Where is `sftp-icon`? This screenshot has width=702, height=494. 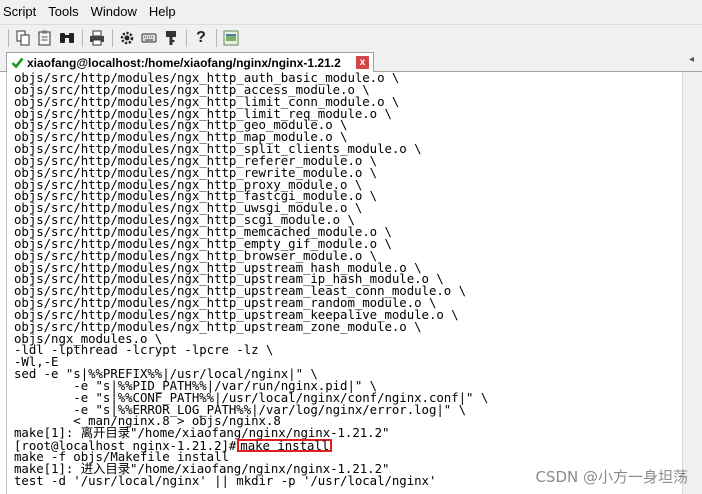 sftp-icon is located at coordinates (231, 38).